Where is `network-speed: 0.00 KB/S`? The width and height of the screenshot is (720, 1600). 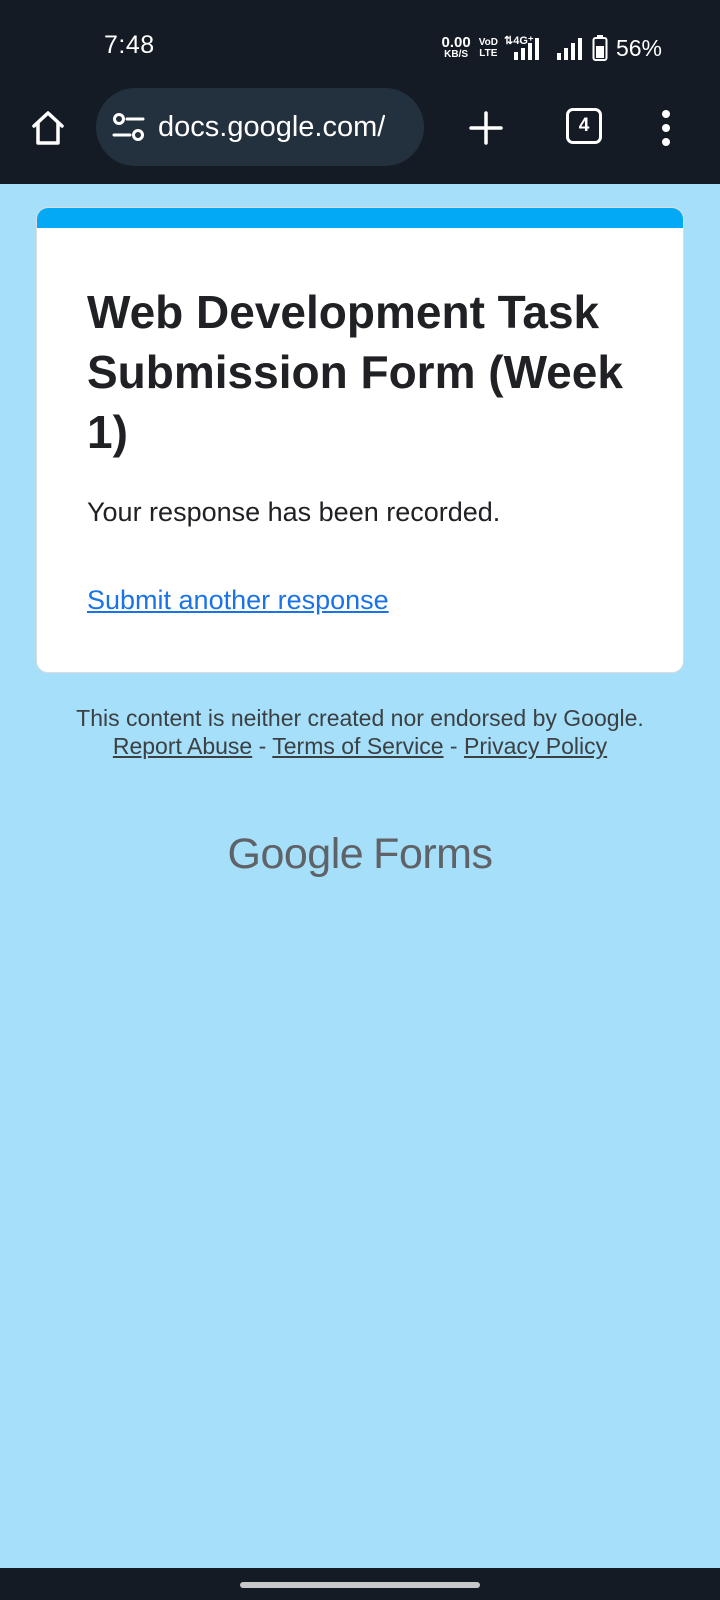
network-speed: 0.00 KB/S is located at coordinates (456, 47).